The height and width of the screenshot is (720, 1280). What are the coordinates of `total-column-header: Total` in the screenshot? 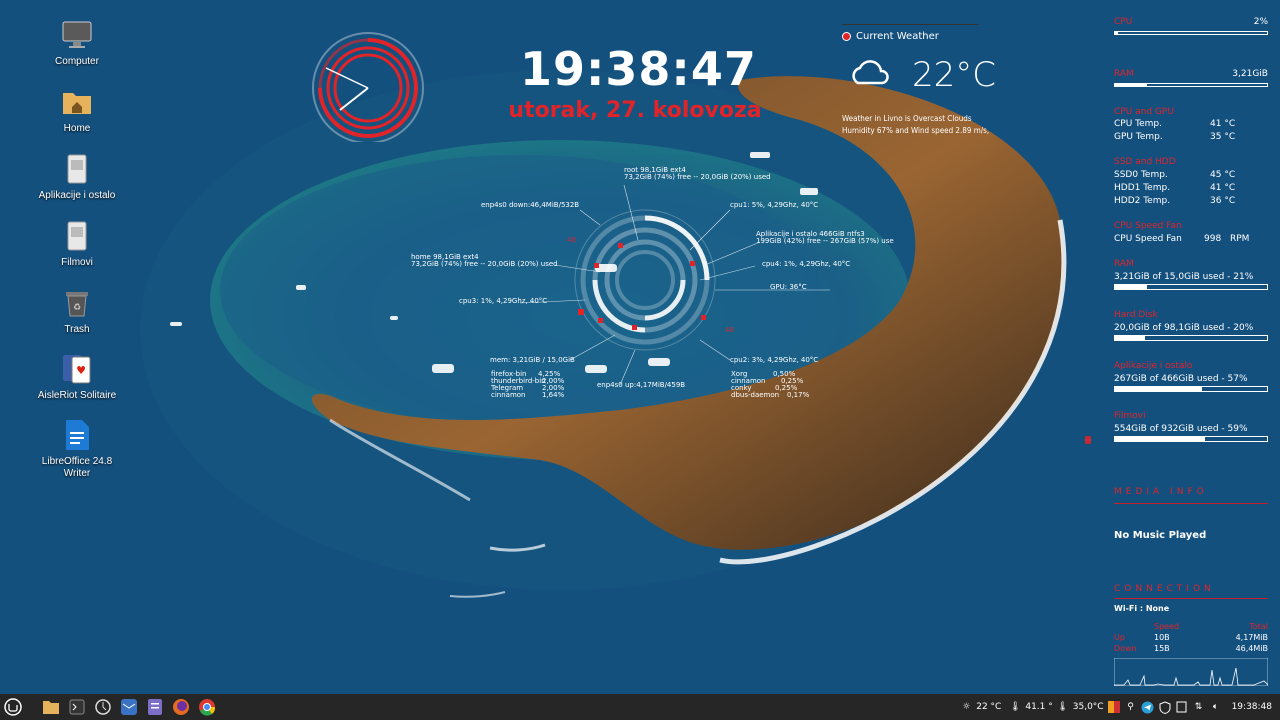 It's located at (1258, 626).